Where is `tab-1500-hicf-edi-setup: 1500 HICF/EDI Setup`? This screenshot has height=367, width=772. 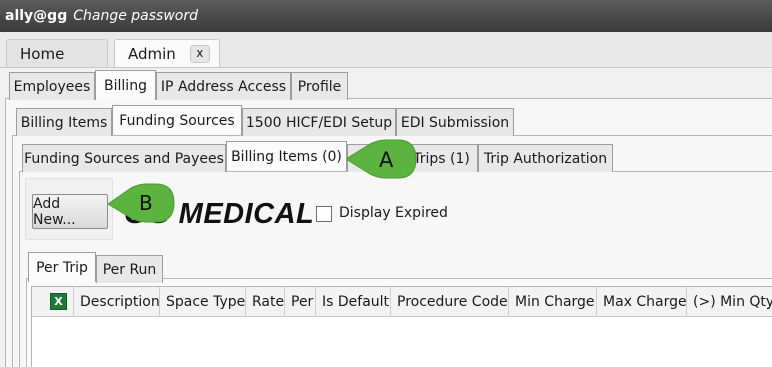
tab-1500-hicf-edi-setup: 1500 HICF/EDI Setup is located at coordinates (319, 122).